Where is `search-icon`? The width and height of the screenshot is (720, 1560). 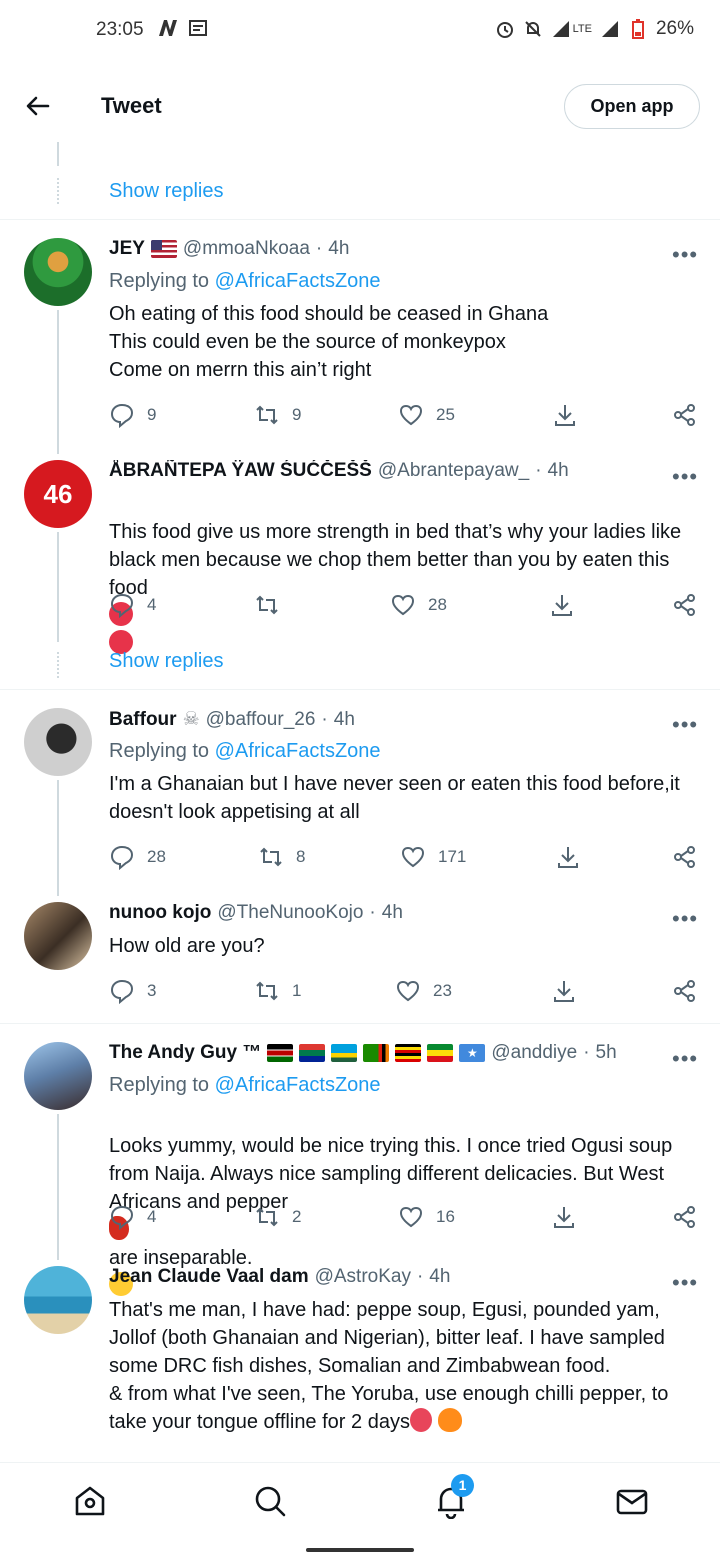 search-icon is located at coordinates (270, 1501).